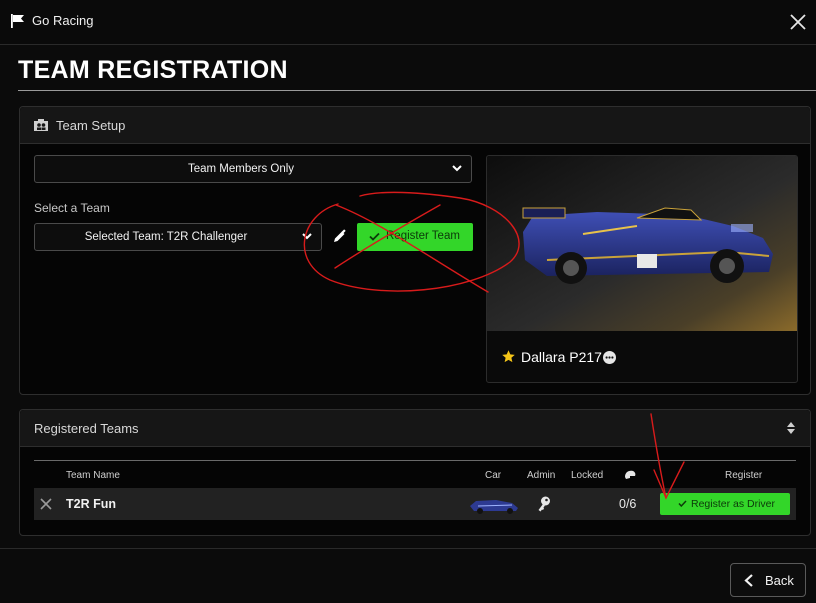 The height and width of the screenshot is (603, 816). Describe the element at coordinates (541, 475) in the screenshot. I see `col-admin: Admin` at that location.